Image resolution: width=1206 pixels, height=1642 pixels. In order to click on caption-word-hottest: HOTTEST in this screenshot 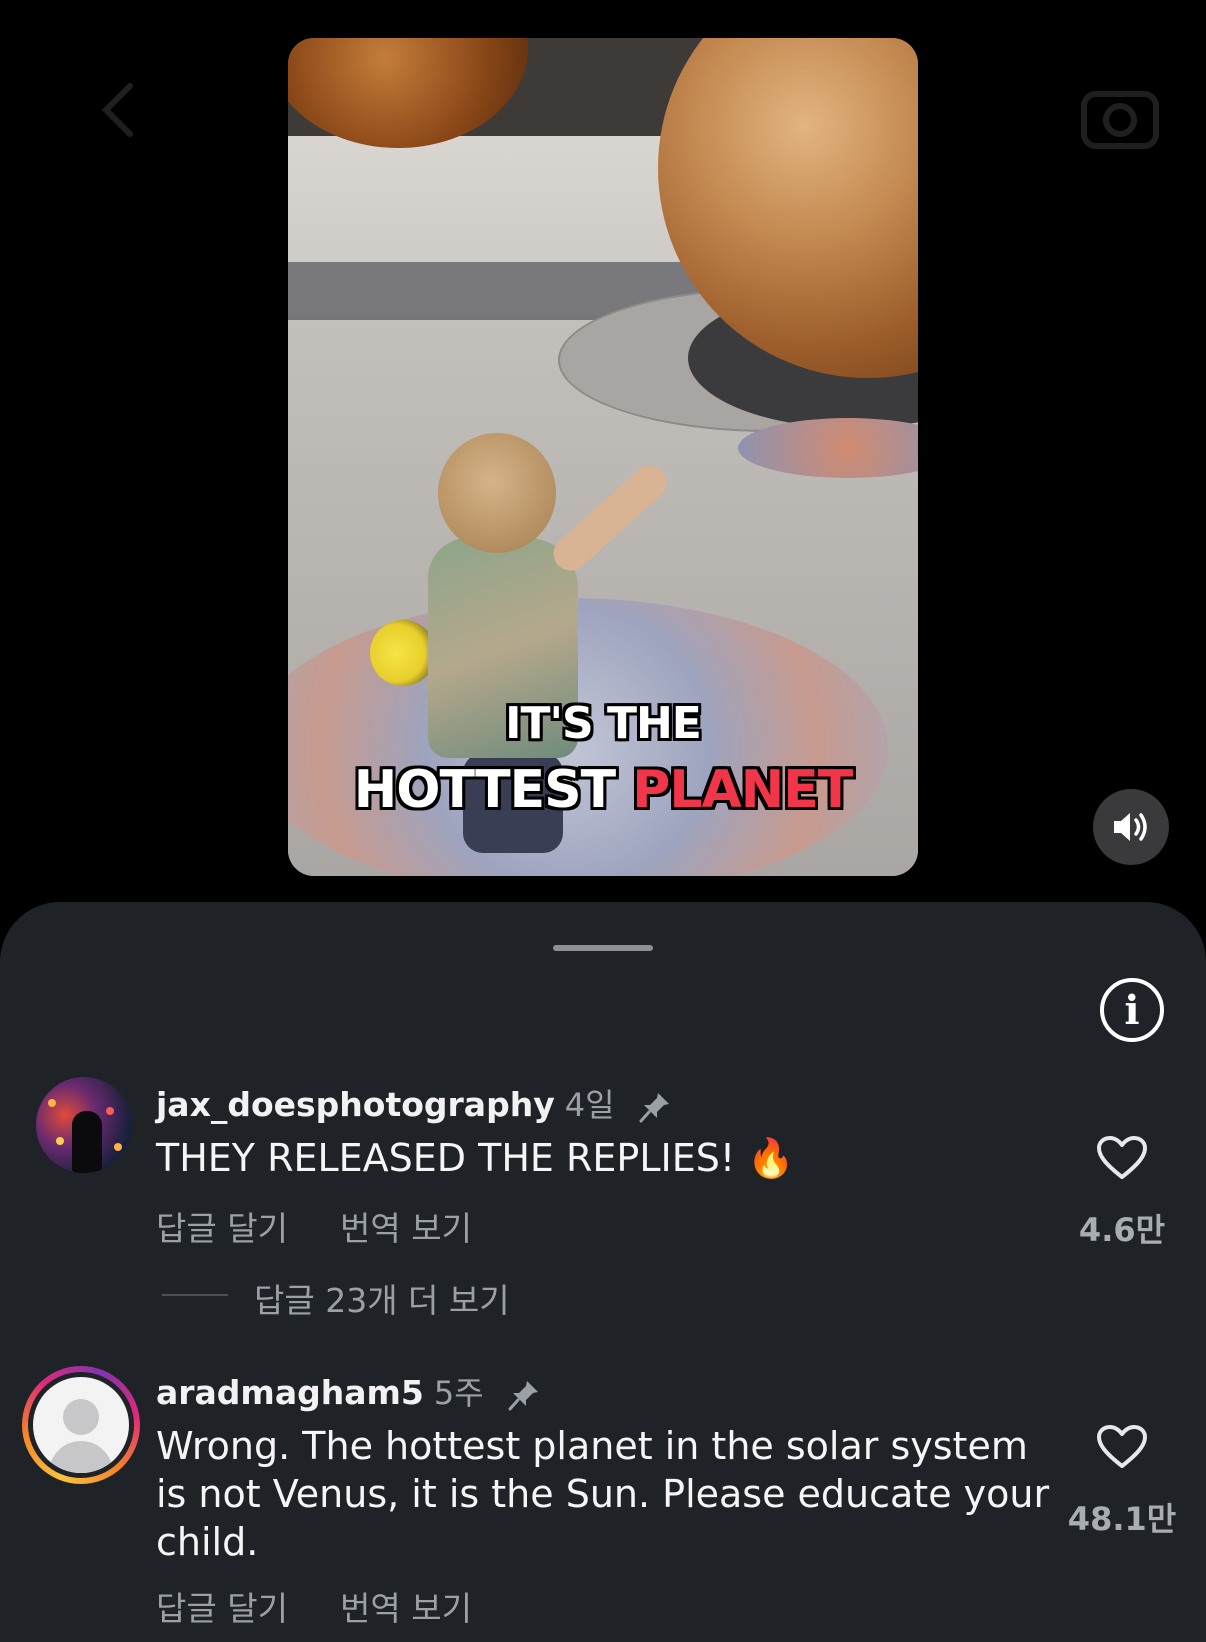, I will do `click(484, 790)`.